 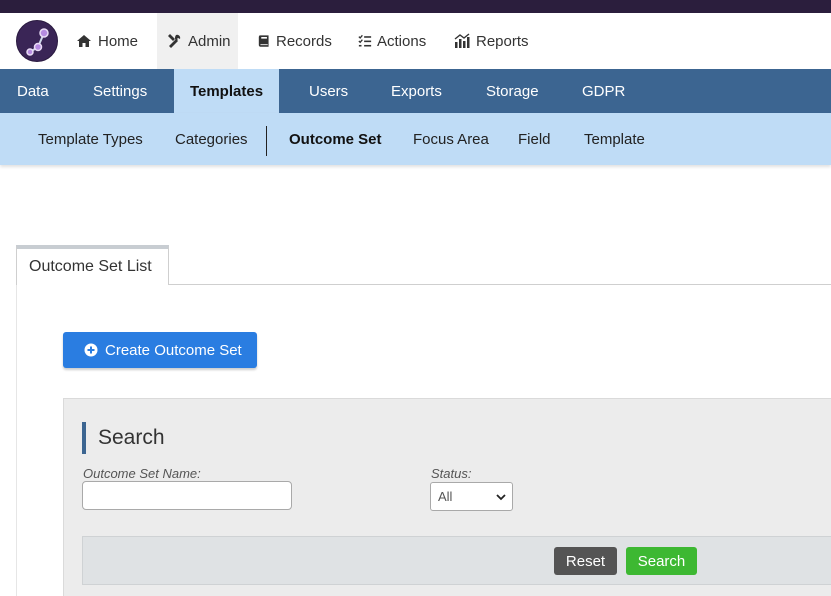 What do you see at coordinates (304, 41) in the screenshot?
I see `nav-records-label: Records` at bounding box center [304, 41].